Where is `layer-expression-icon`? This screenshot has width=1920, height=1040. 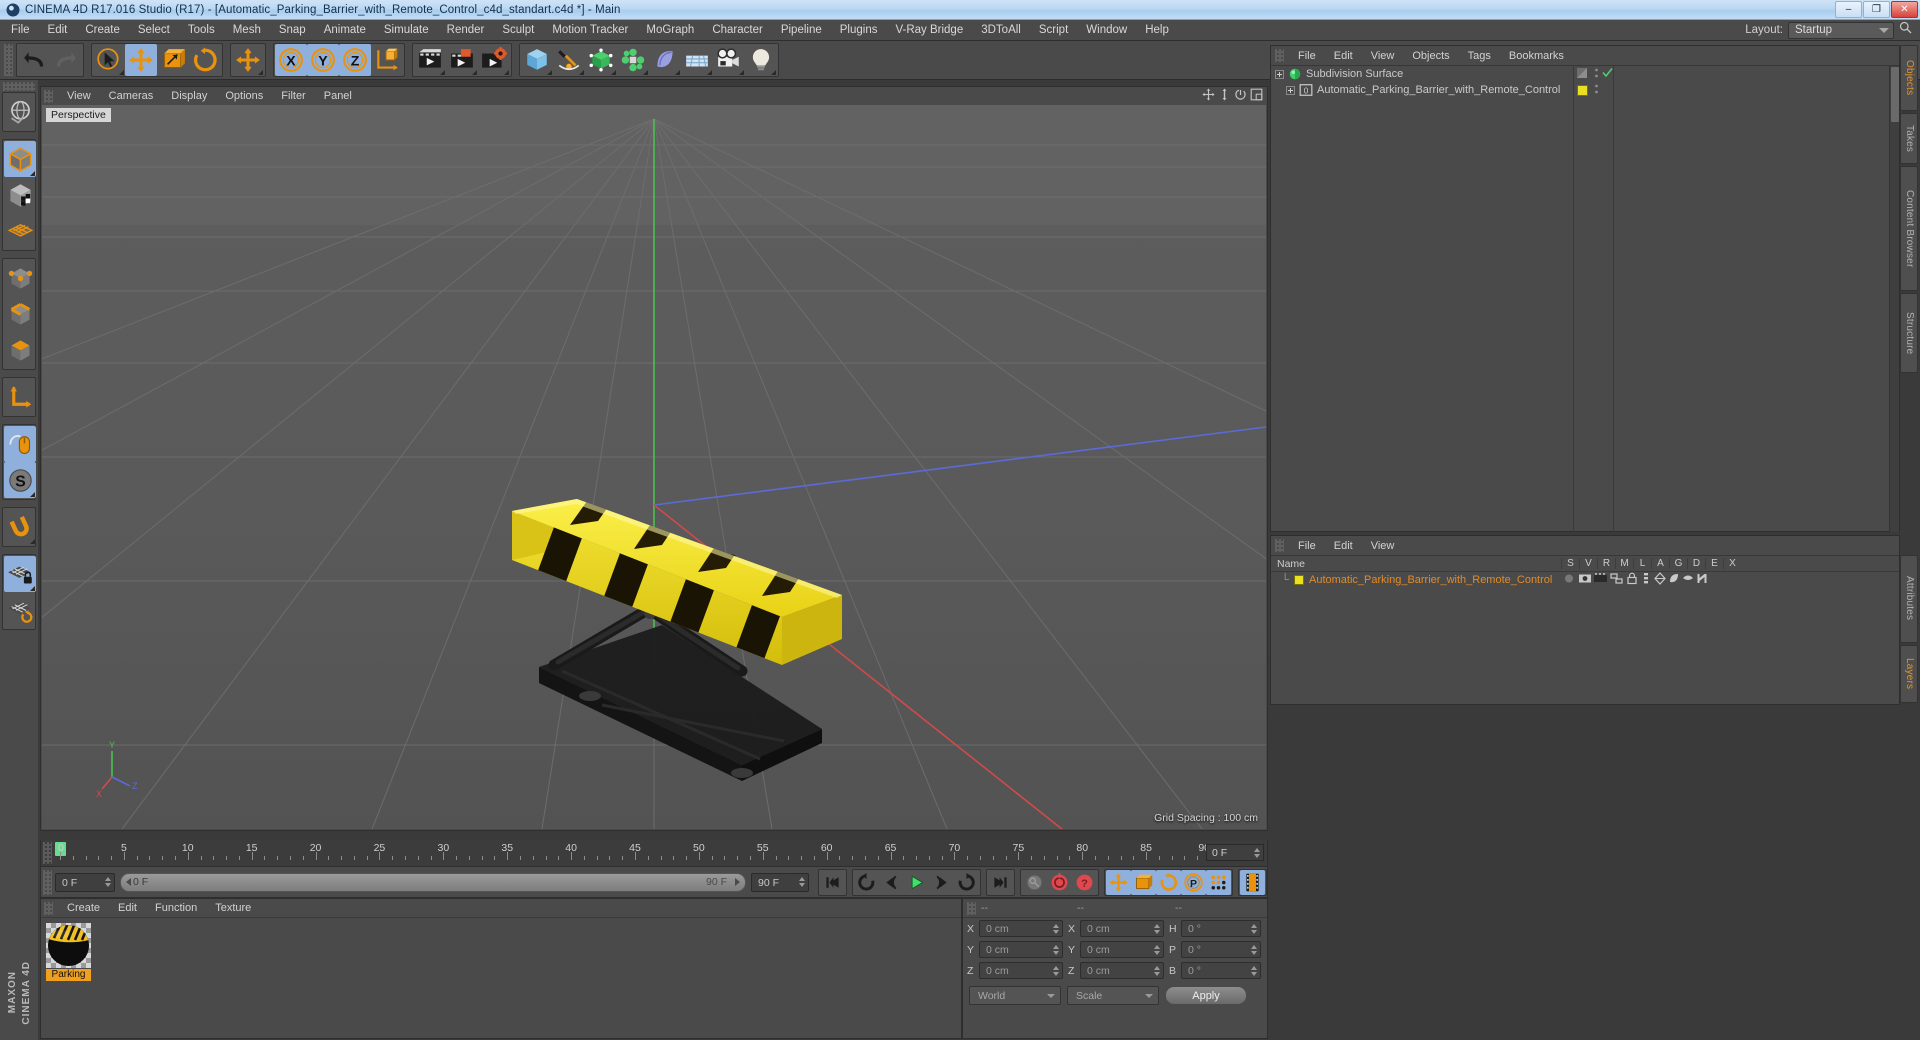
layer-expression-icon is located at coordinates (1688, 580).